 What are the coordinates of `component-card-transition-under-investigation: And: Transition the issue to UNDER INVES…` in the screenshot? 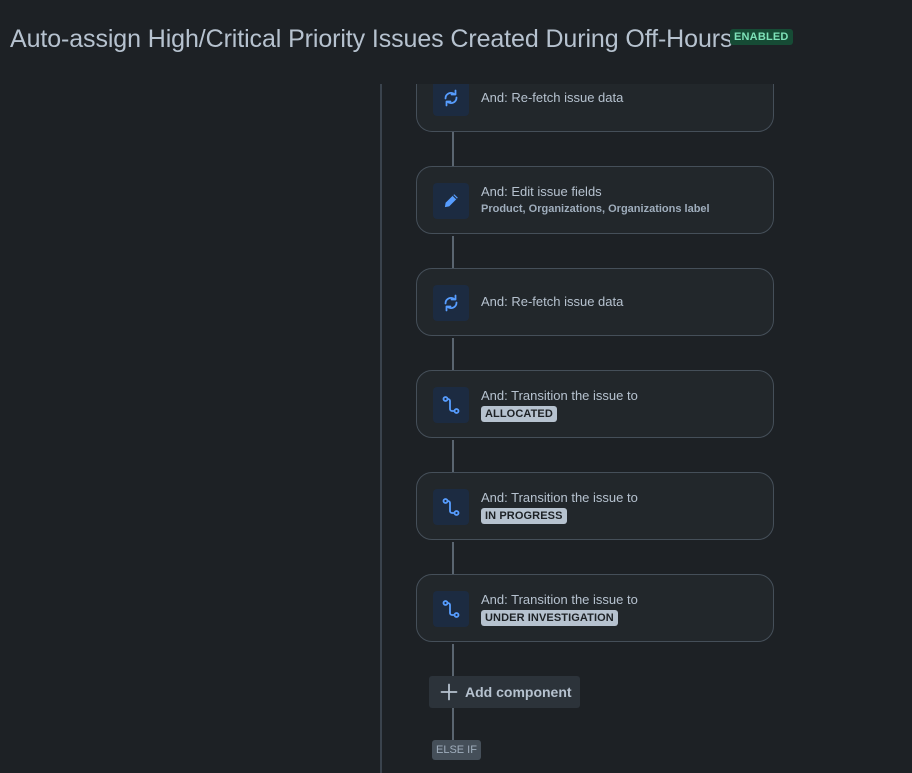 It's located at (595, 608).